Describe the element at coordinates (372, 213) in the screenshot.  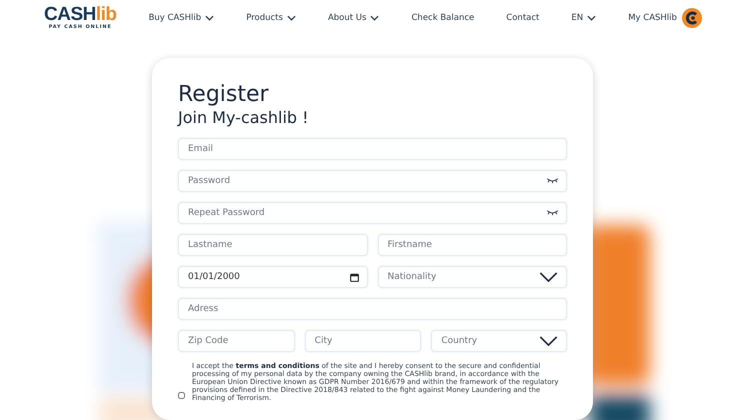
I see `password-field: Repeat Password` at that location.